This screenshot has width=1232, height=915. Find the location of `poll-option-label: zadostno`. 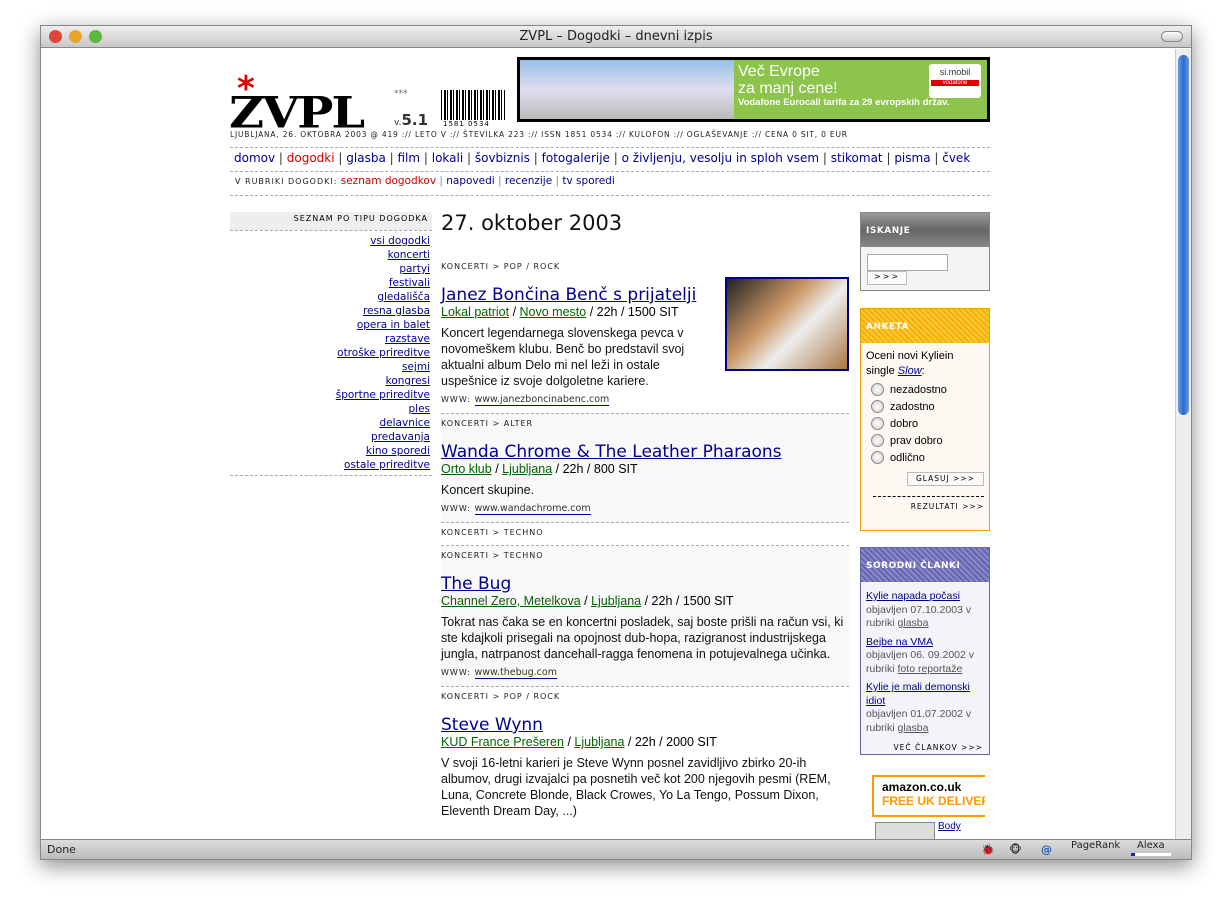

poll-option-label: zadostno is located at coordinates (912, 406).